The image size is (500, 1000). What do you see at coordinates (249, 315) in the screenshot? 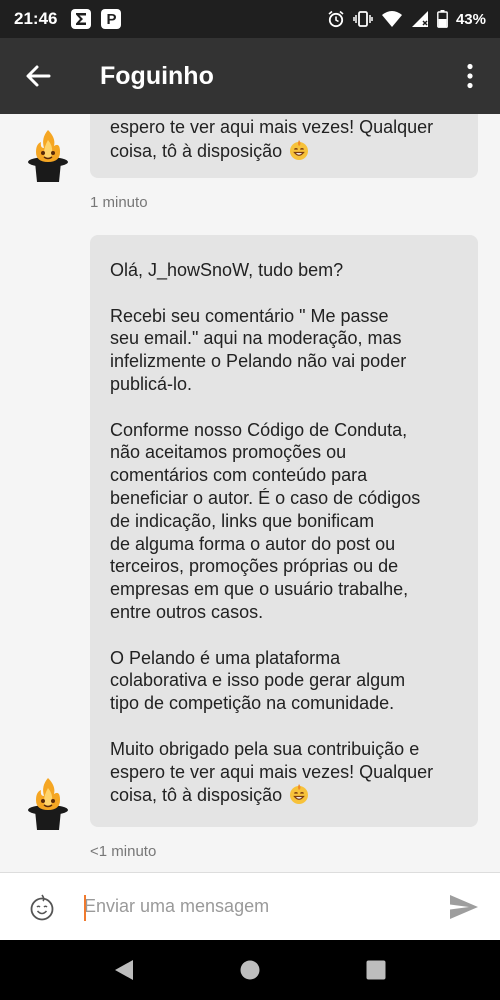
I see `message-line: Recebi seu comentário " Me passe` at bounding box center [249, 315].